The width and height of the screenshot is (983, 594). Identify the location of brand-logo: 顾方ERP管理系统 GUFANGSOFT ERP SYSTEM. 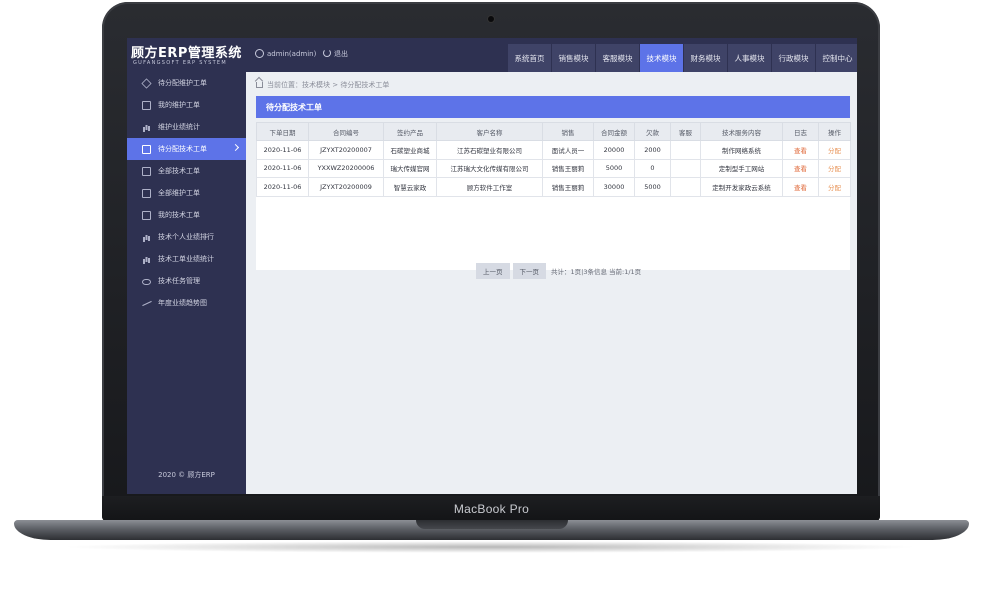
(186, 55).